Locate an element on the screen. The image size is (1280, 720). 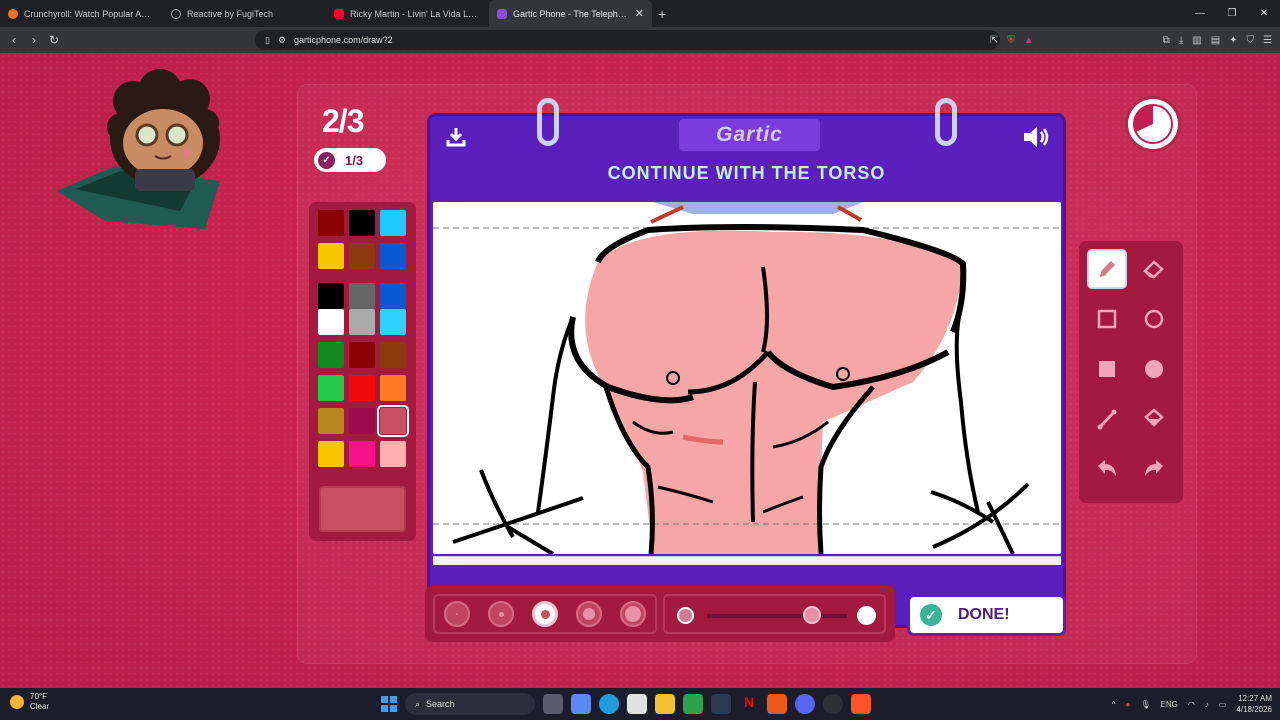
battery-icon: ▭ is located at coordinates (1223, 704).